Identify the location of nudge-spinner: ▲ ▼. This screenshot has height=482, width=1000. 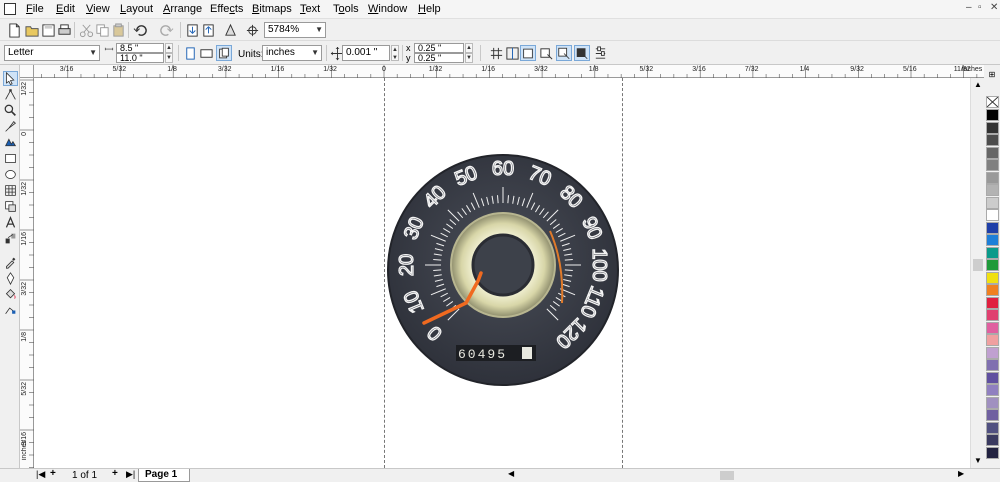
(395, 53).